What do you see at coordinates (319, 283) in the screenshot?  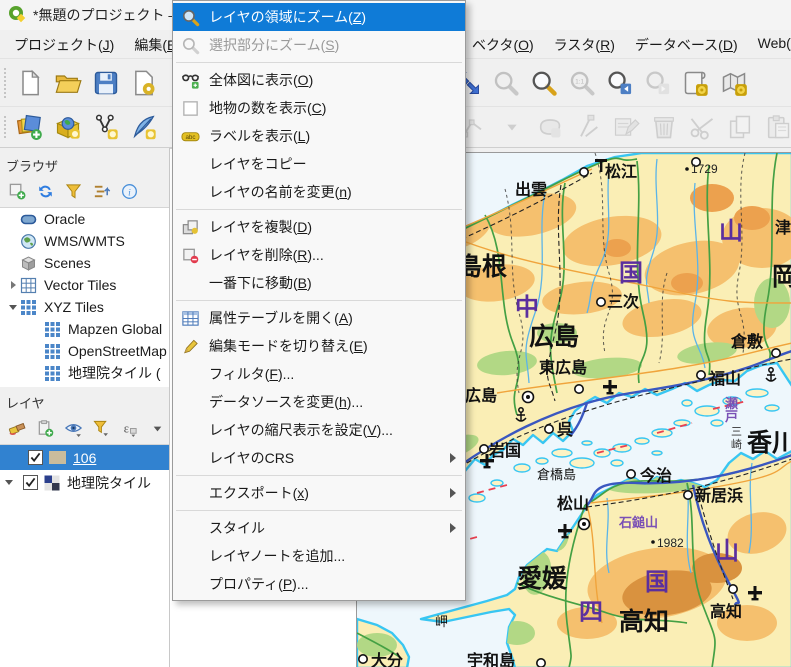 I see `context-menu-item-11: 一番下に移動(B)` at bounding box center [319, 283].